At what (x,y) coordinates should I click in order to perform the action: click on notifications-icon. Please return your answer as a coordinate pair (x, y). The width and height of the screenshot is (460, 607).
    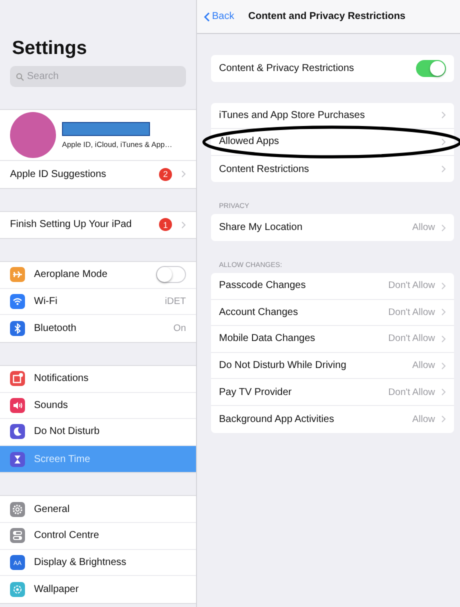
    Looking at the image, I should click on (17, 378).